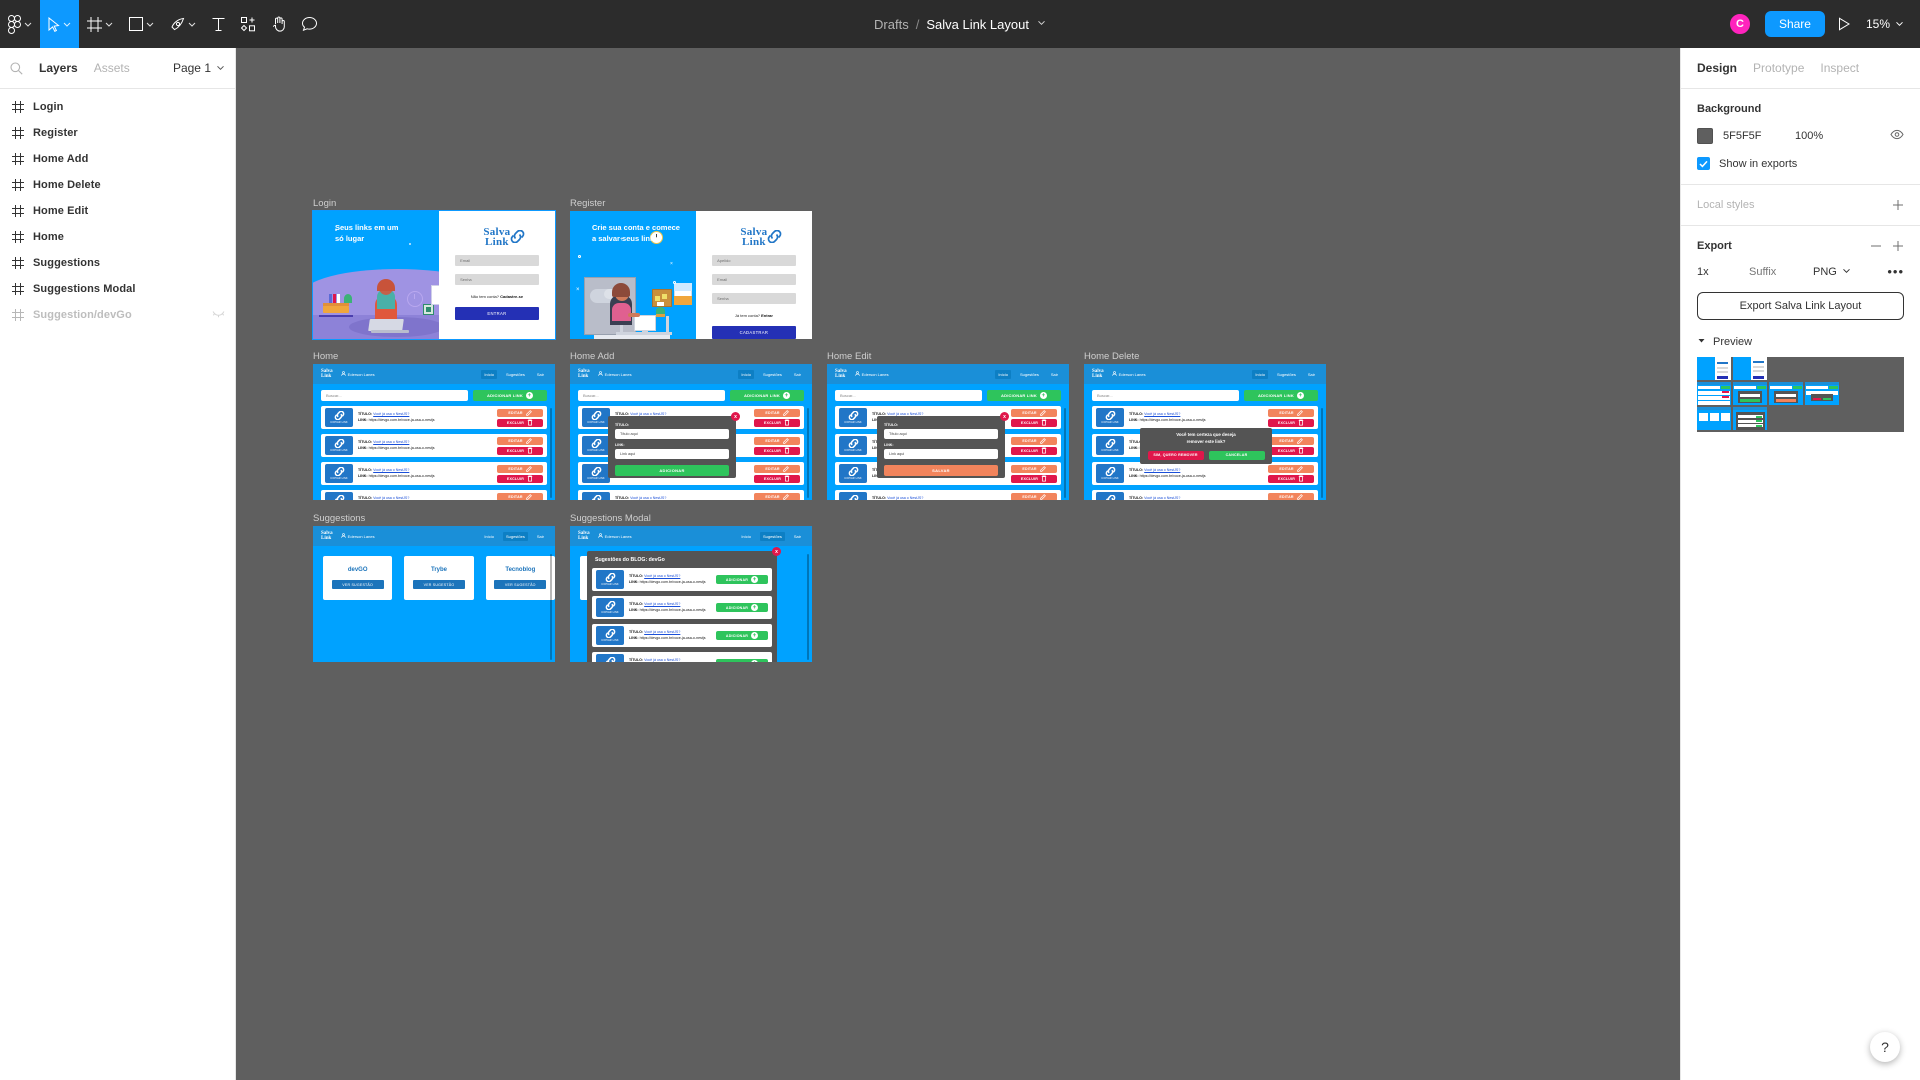  I want to click on pen-tool-icon, so click(183, 24).